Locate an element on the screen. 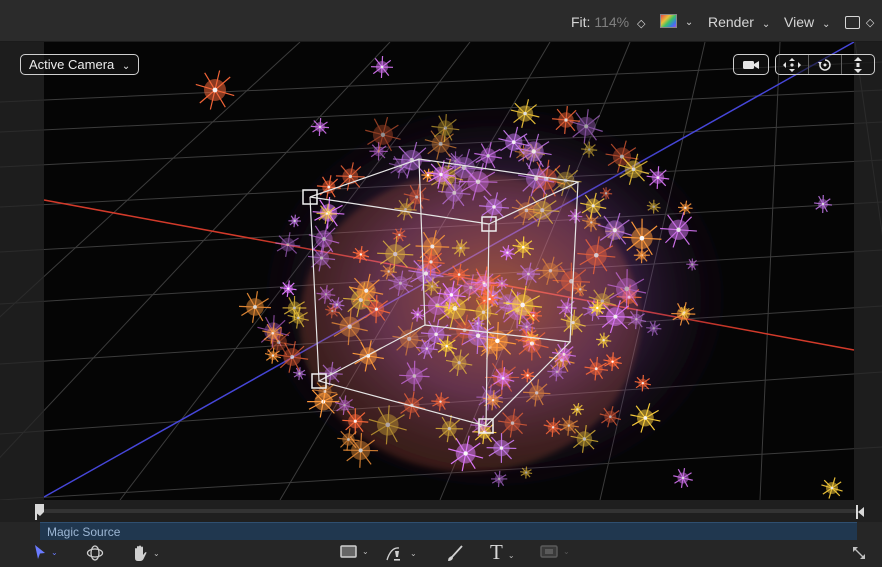 The image size is (882, 567). timing-track is located at coordinates (450, 511).